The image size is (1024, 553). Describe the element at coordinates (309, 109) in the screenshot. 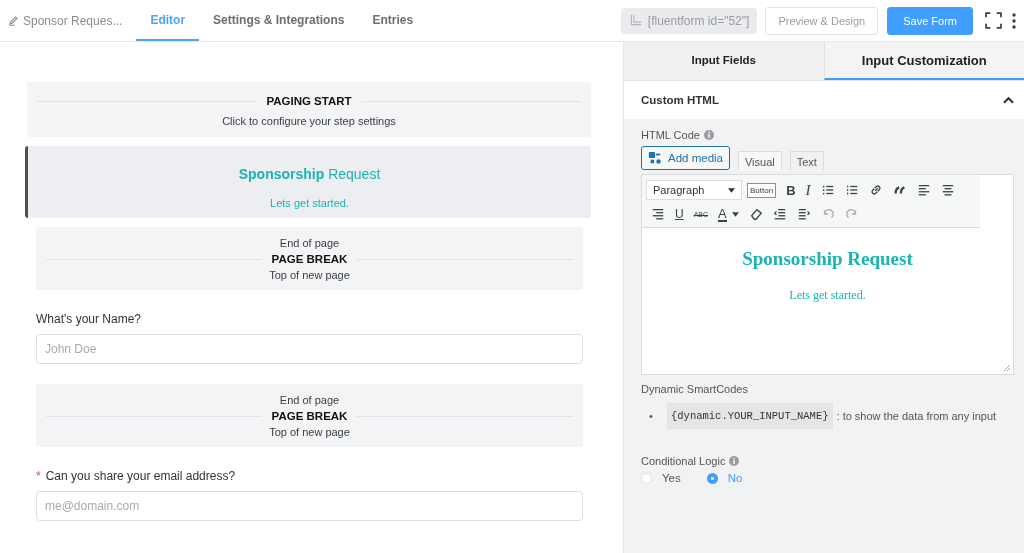

I see `paging-start-block: PAGING START Click to configure your step settings` at that location.